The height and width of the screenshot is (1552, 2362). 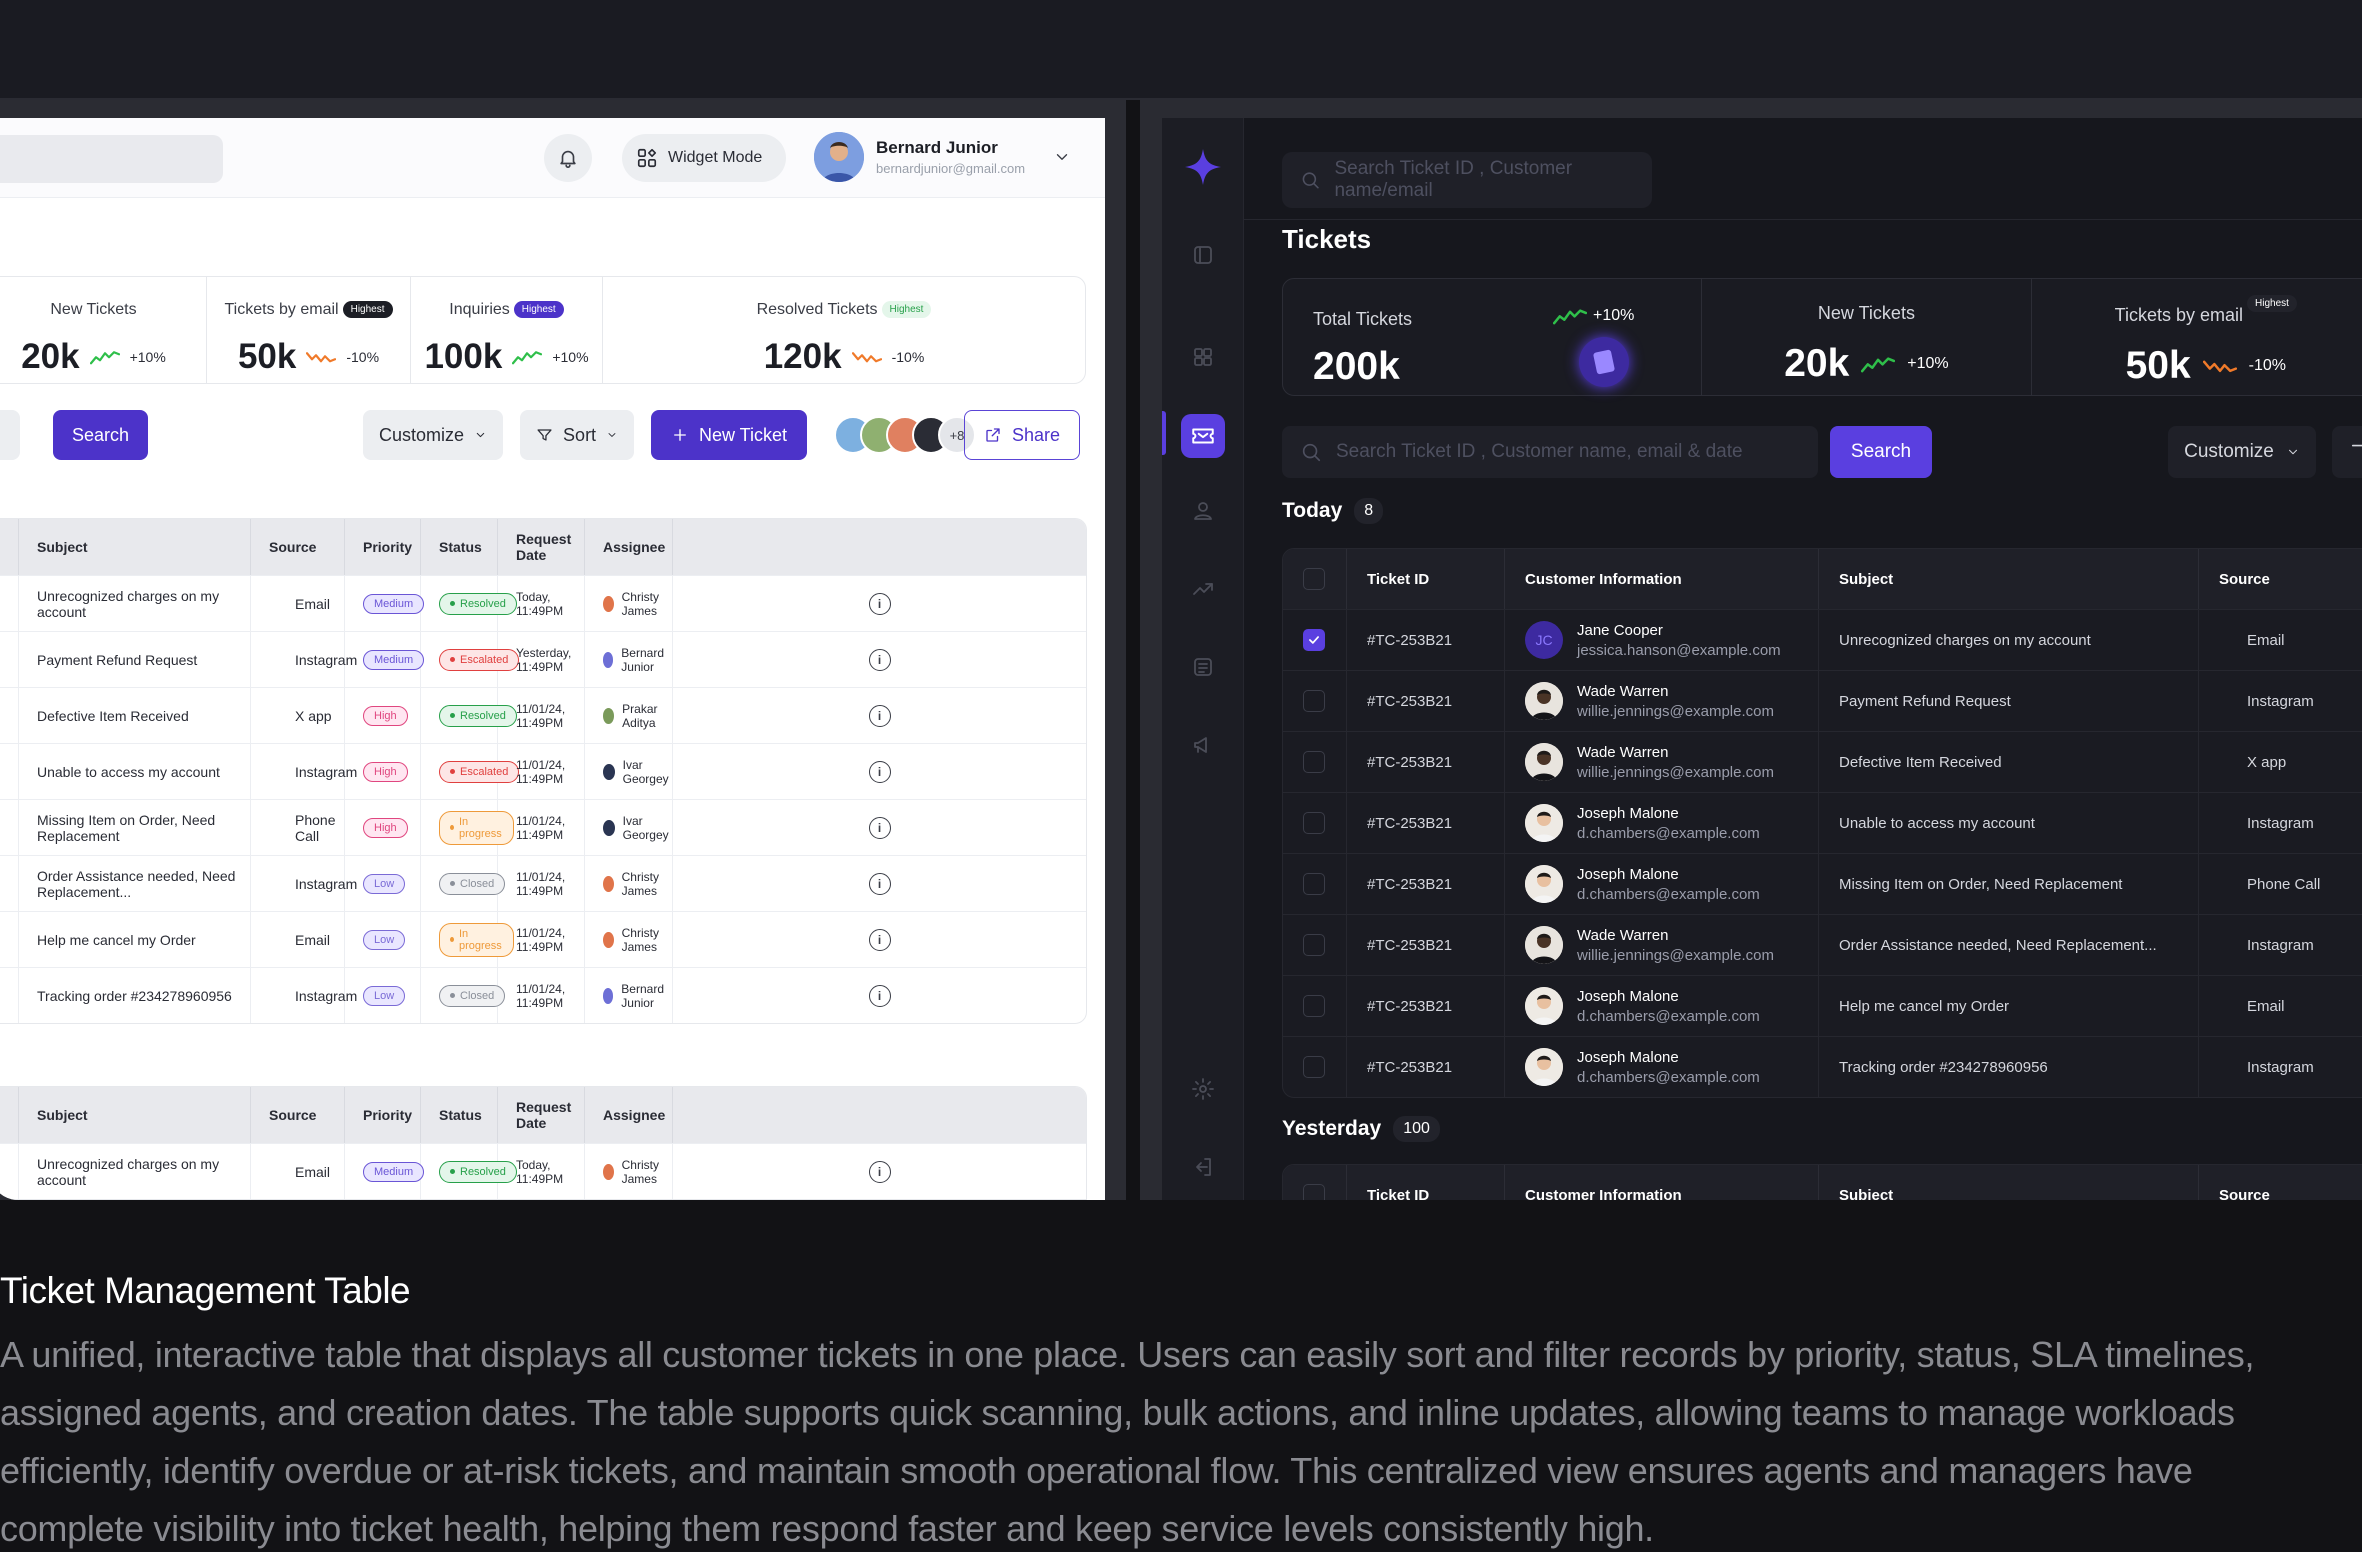 I want to click on row-cell: Wade Warren willie.jennings@example.com, so click(x=1662, y=701).